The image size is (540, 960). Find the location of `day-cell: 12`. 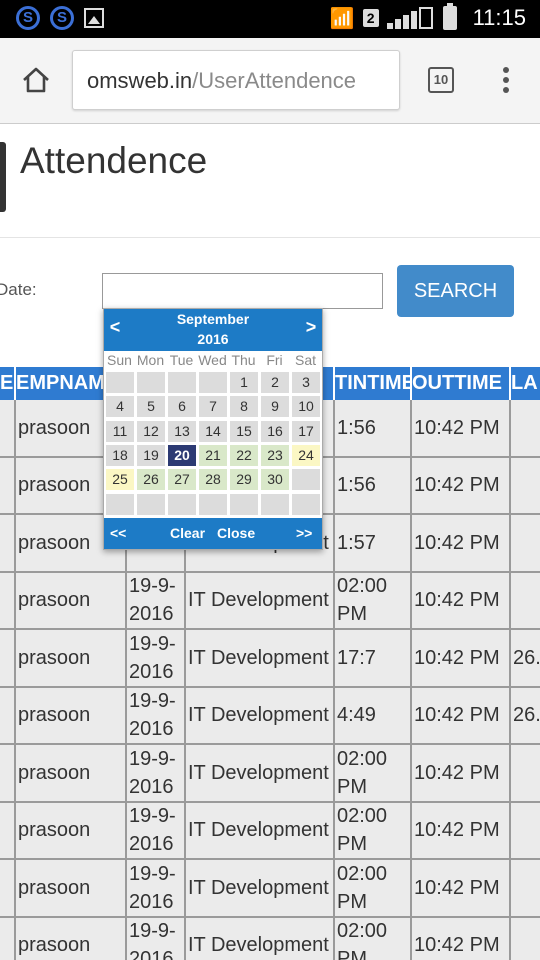

day-cell: 12 is located at coordinates (151, 431).